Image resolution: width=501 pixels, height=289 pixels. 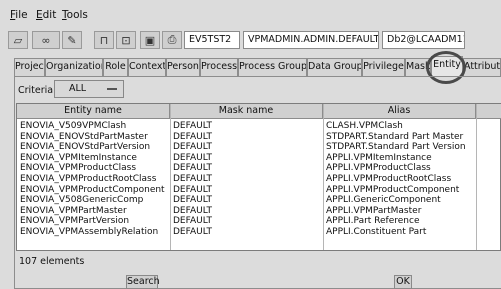 I want to click on print-icon: ⎙, so click(x=172, y=40).